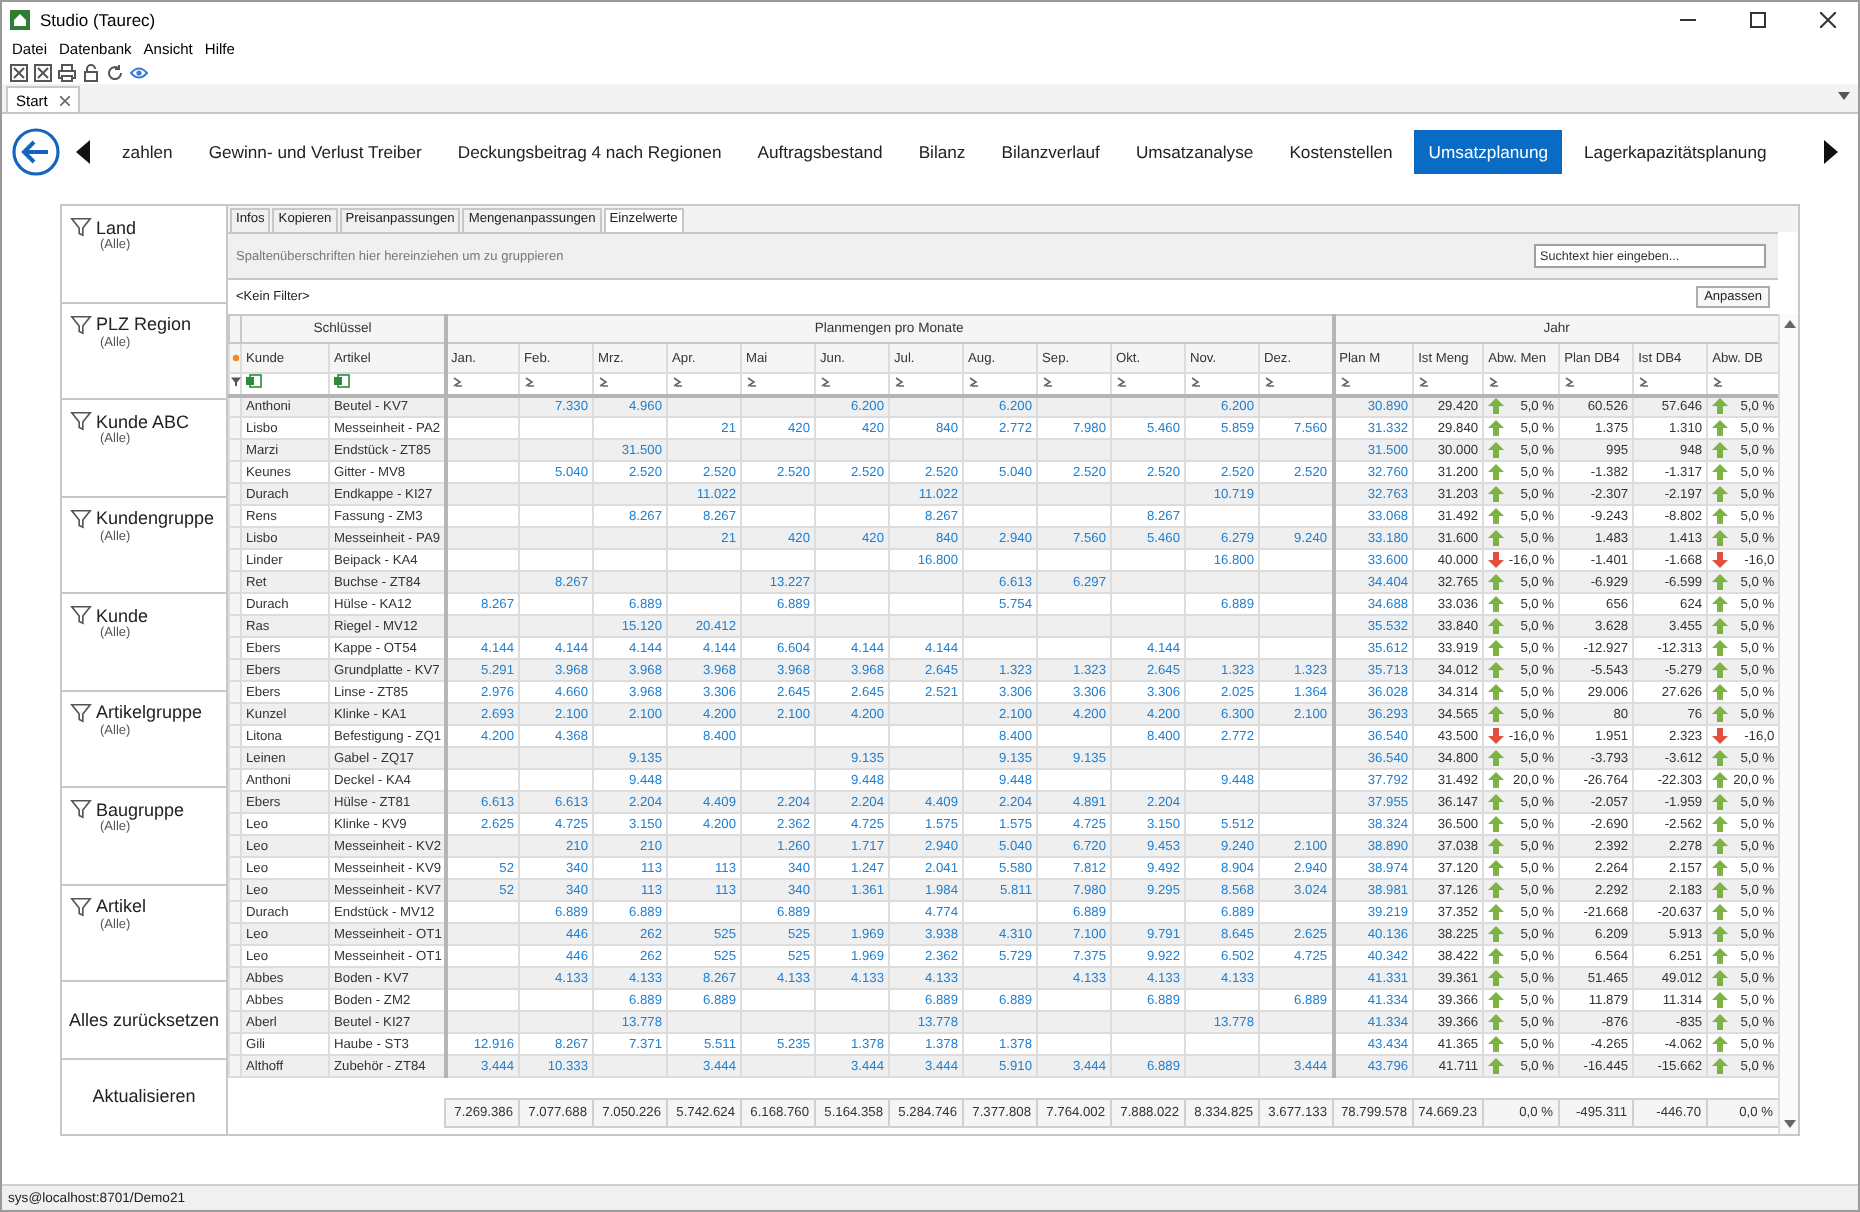 The height and width of the screenshot is (1212, 1860). I want to click on nav-tab: Umsatzanalyse, so click(1194, 152).